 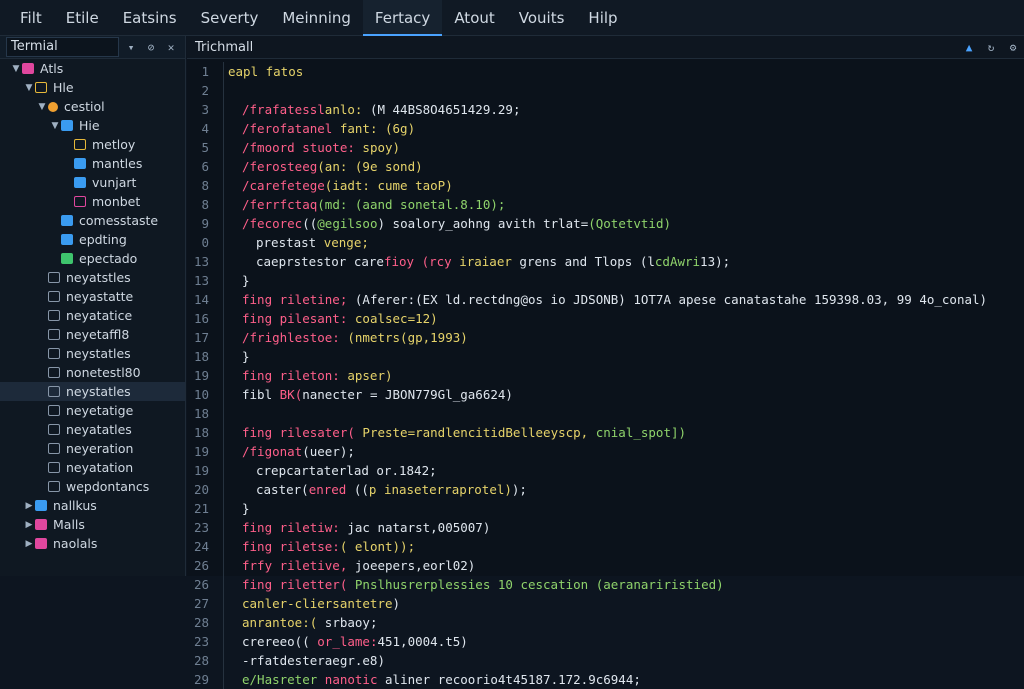 What do you see at coordinates (82, 18) in the screenshot?
I see `menu-item-etile: Etile` at bounding box center [82, 18].